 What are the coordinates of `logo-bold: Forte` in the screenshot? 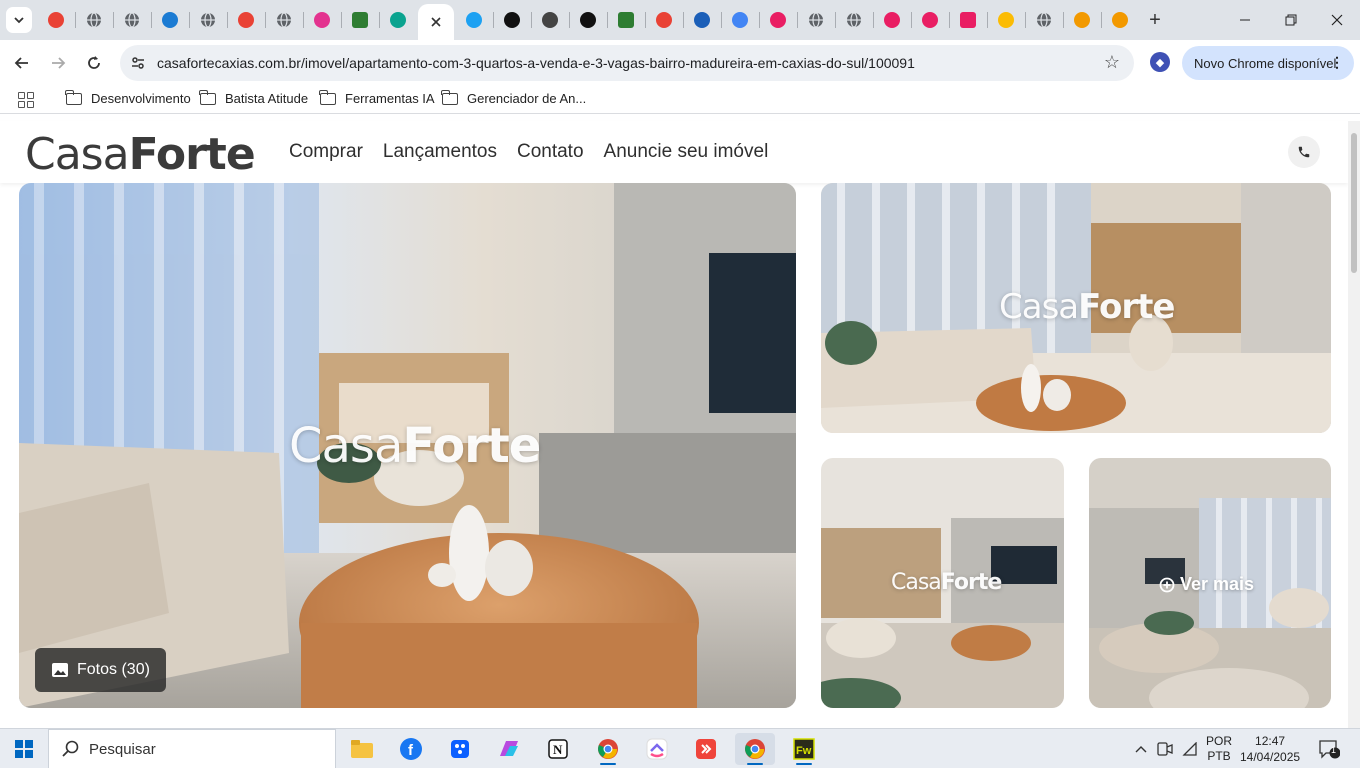 It's located at (192, 154).